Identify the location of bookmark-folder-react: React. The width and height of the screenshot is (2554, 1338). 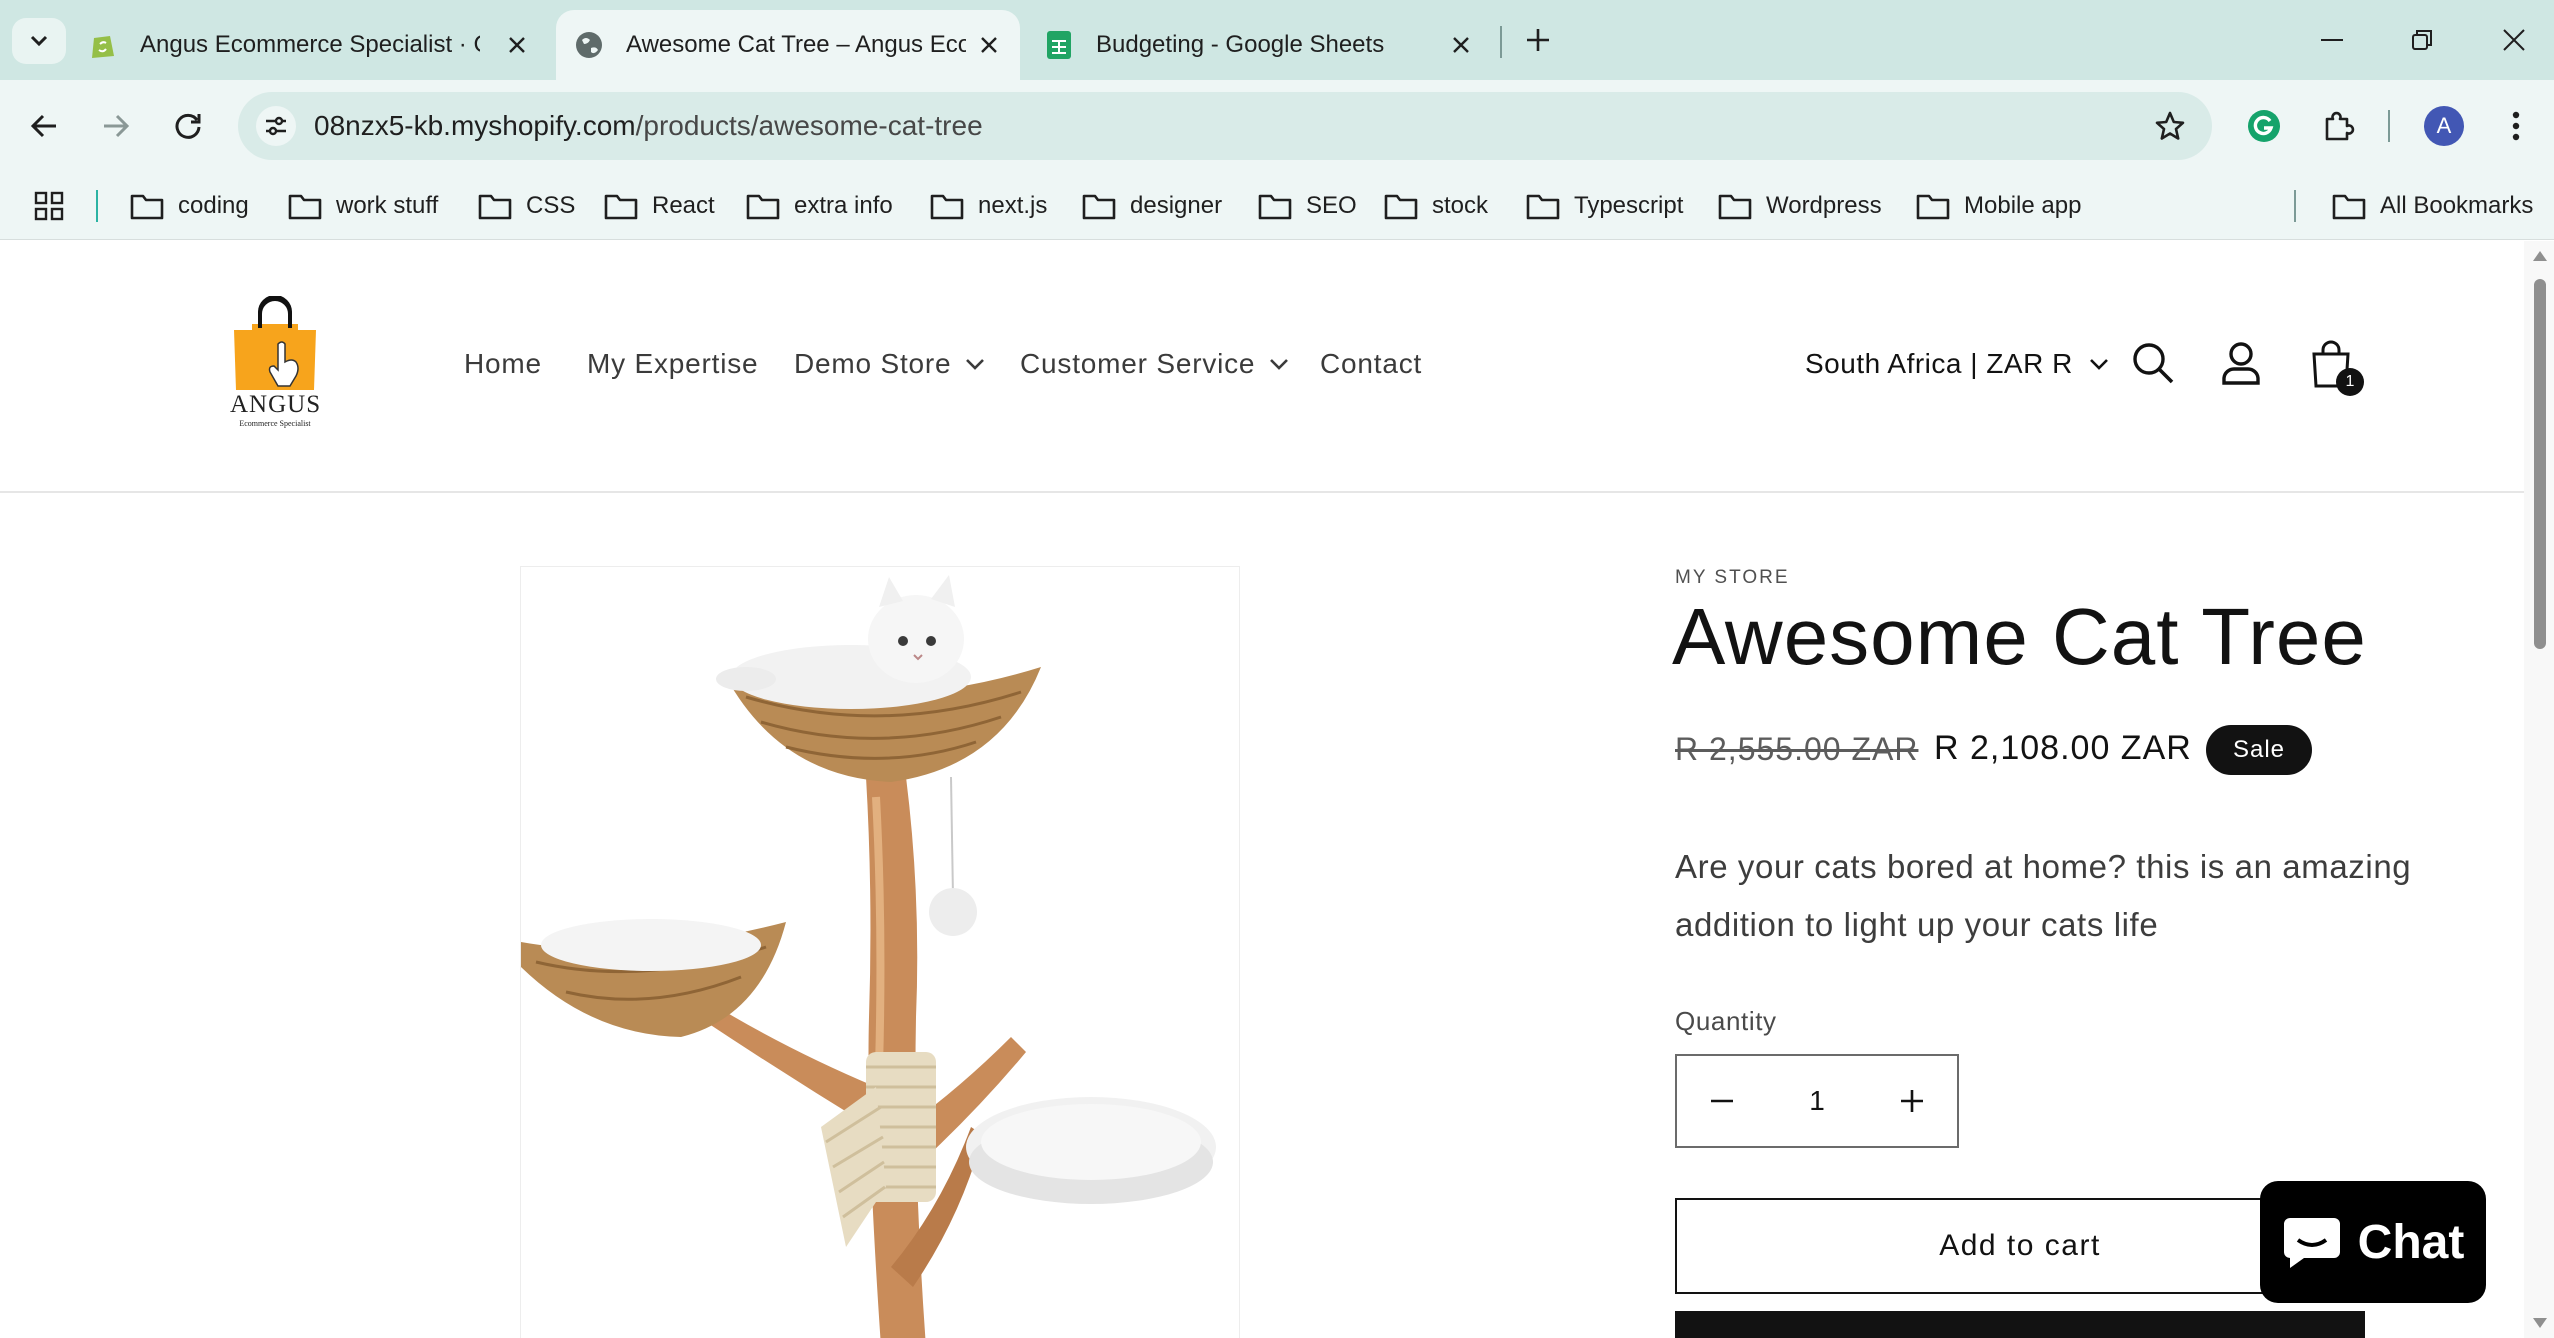
(659, 206).